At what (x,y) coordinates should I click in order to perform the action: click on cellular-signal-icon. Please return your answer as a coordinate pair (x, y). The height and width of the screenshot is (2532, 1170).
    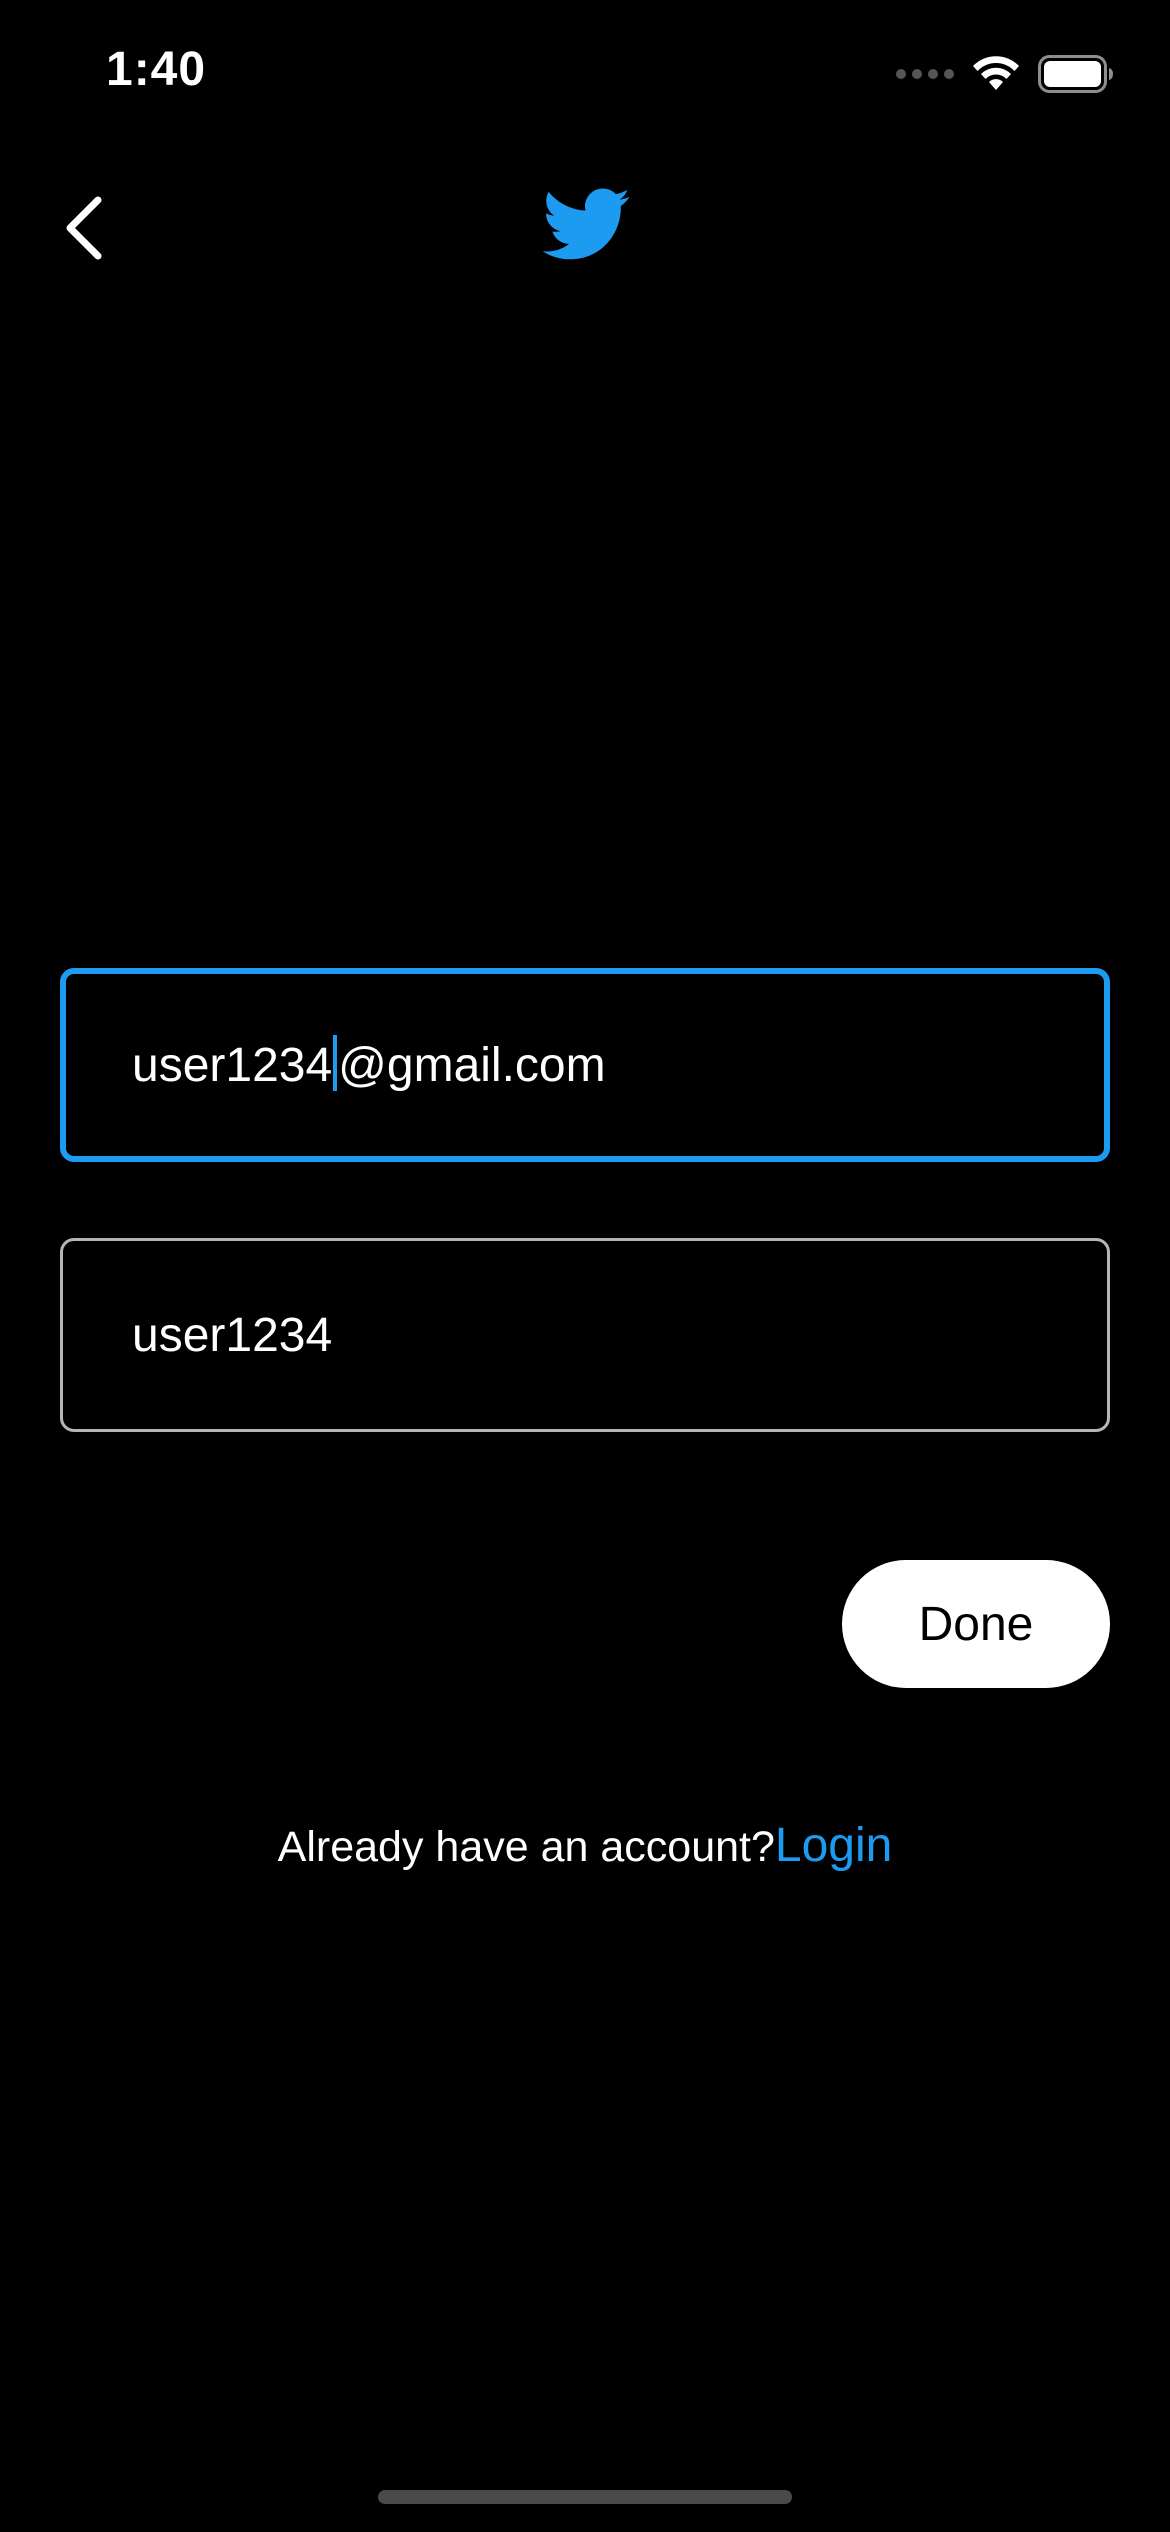
    Looking at the image, I should click on (925, 74).